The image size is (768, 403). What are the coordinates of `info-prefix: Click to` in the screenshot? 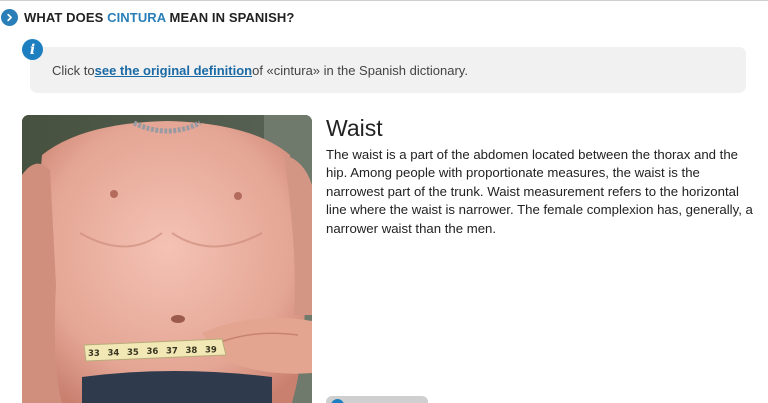 It's located at (73, 70).